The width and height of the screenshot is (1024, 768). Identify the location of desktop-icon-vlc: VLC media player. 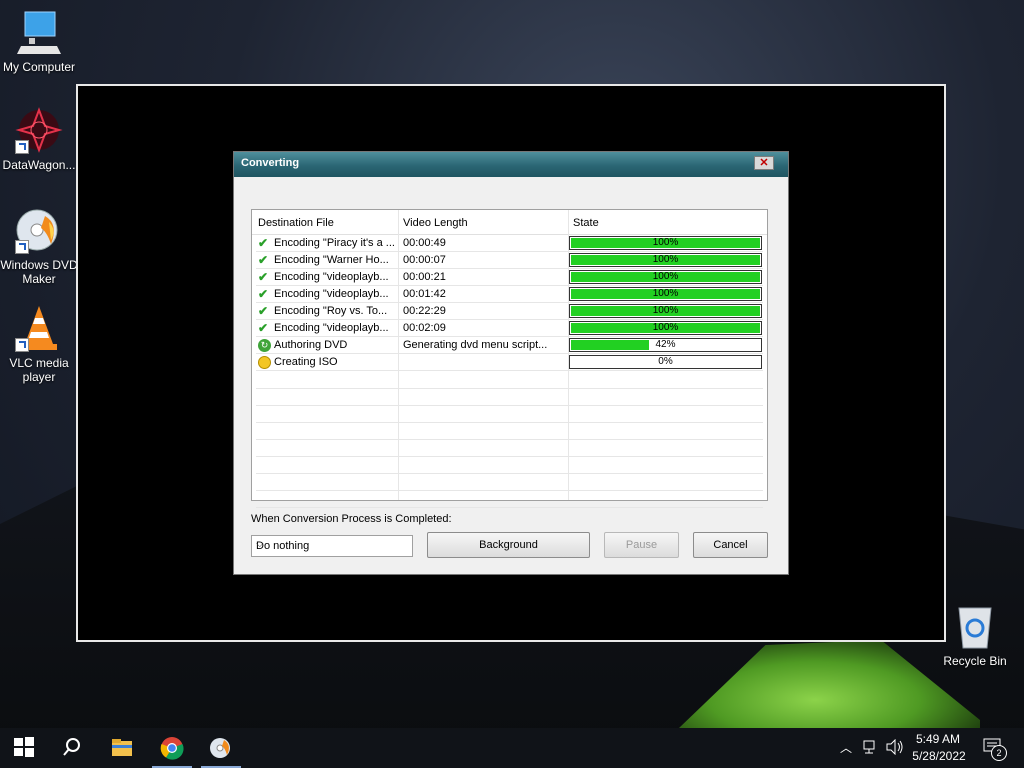
(39, 344).